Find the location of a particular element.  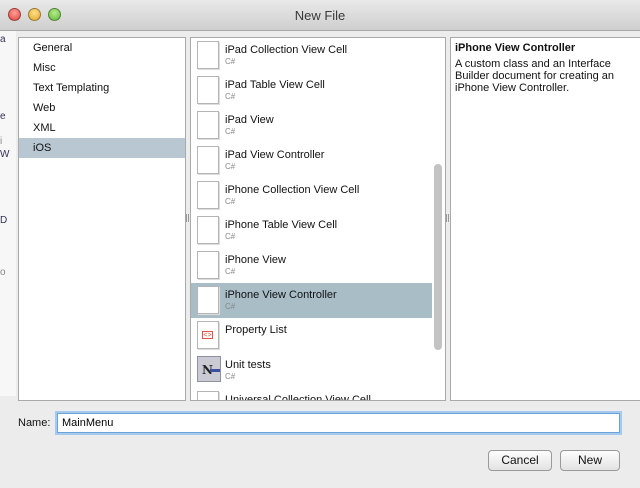

description-splitter-handle is located at coordinates (447, 218).